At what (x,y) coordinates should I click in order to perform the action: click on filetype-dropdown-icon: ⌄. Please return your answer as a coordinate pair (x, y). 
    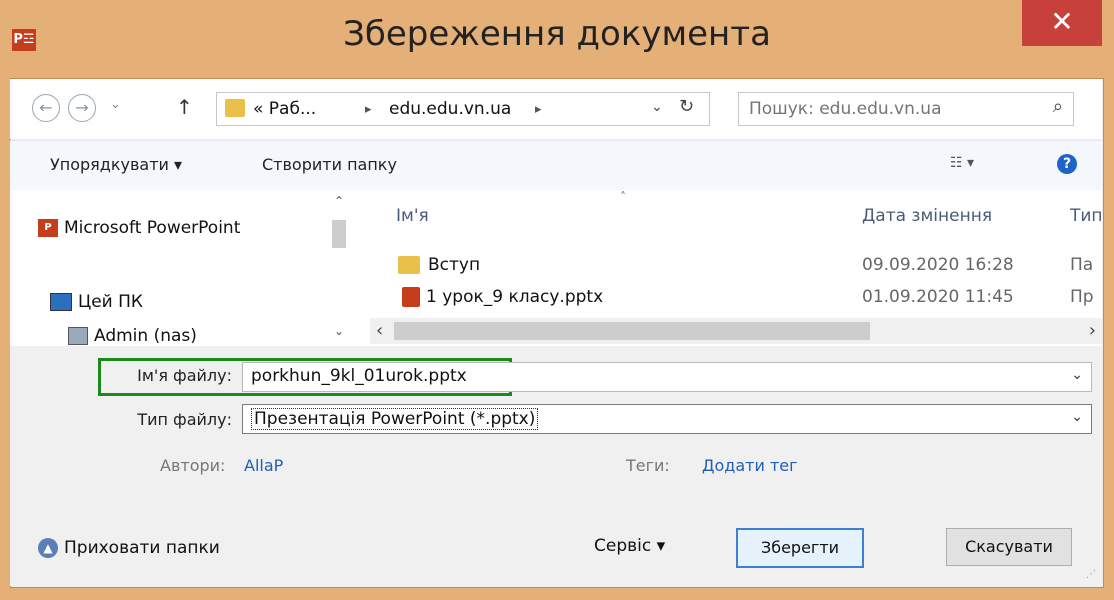
    Looking at the image, I should click on (1077, 417).